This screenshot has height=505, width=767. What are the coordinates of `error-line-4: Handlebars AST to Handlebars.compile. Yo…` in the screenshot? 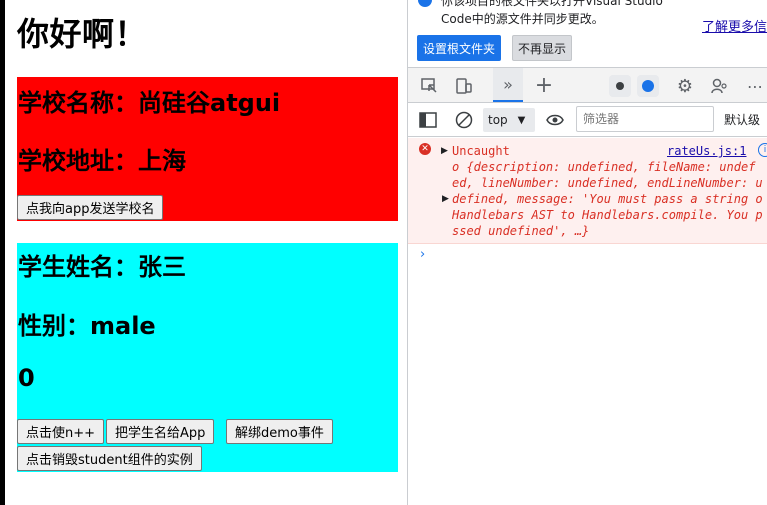 It's located at (607, 215).